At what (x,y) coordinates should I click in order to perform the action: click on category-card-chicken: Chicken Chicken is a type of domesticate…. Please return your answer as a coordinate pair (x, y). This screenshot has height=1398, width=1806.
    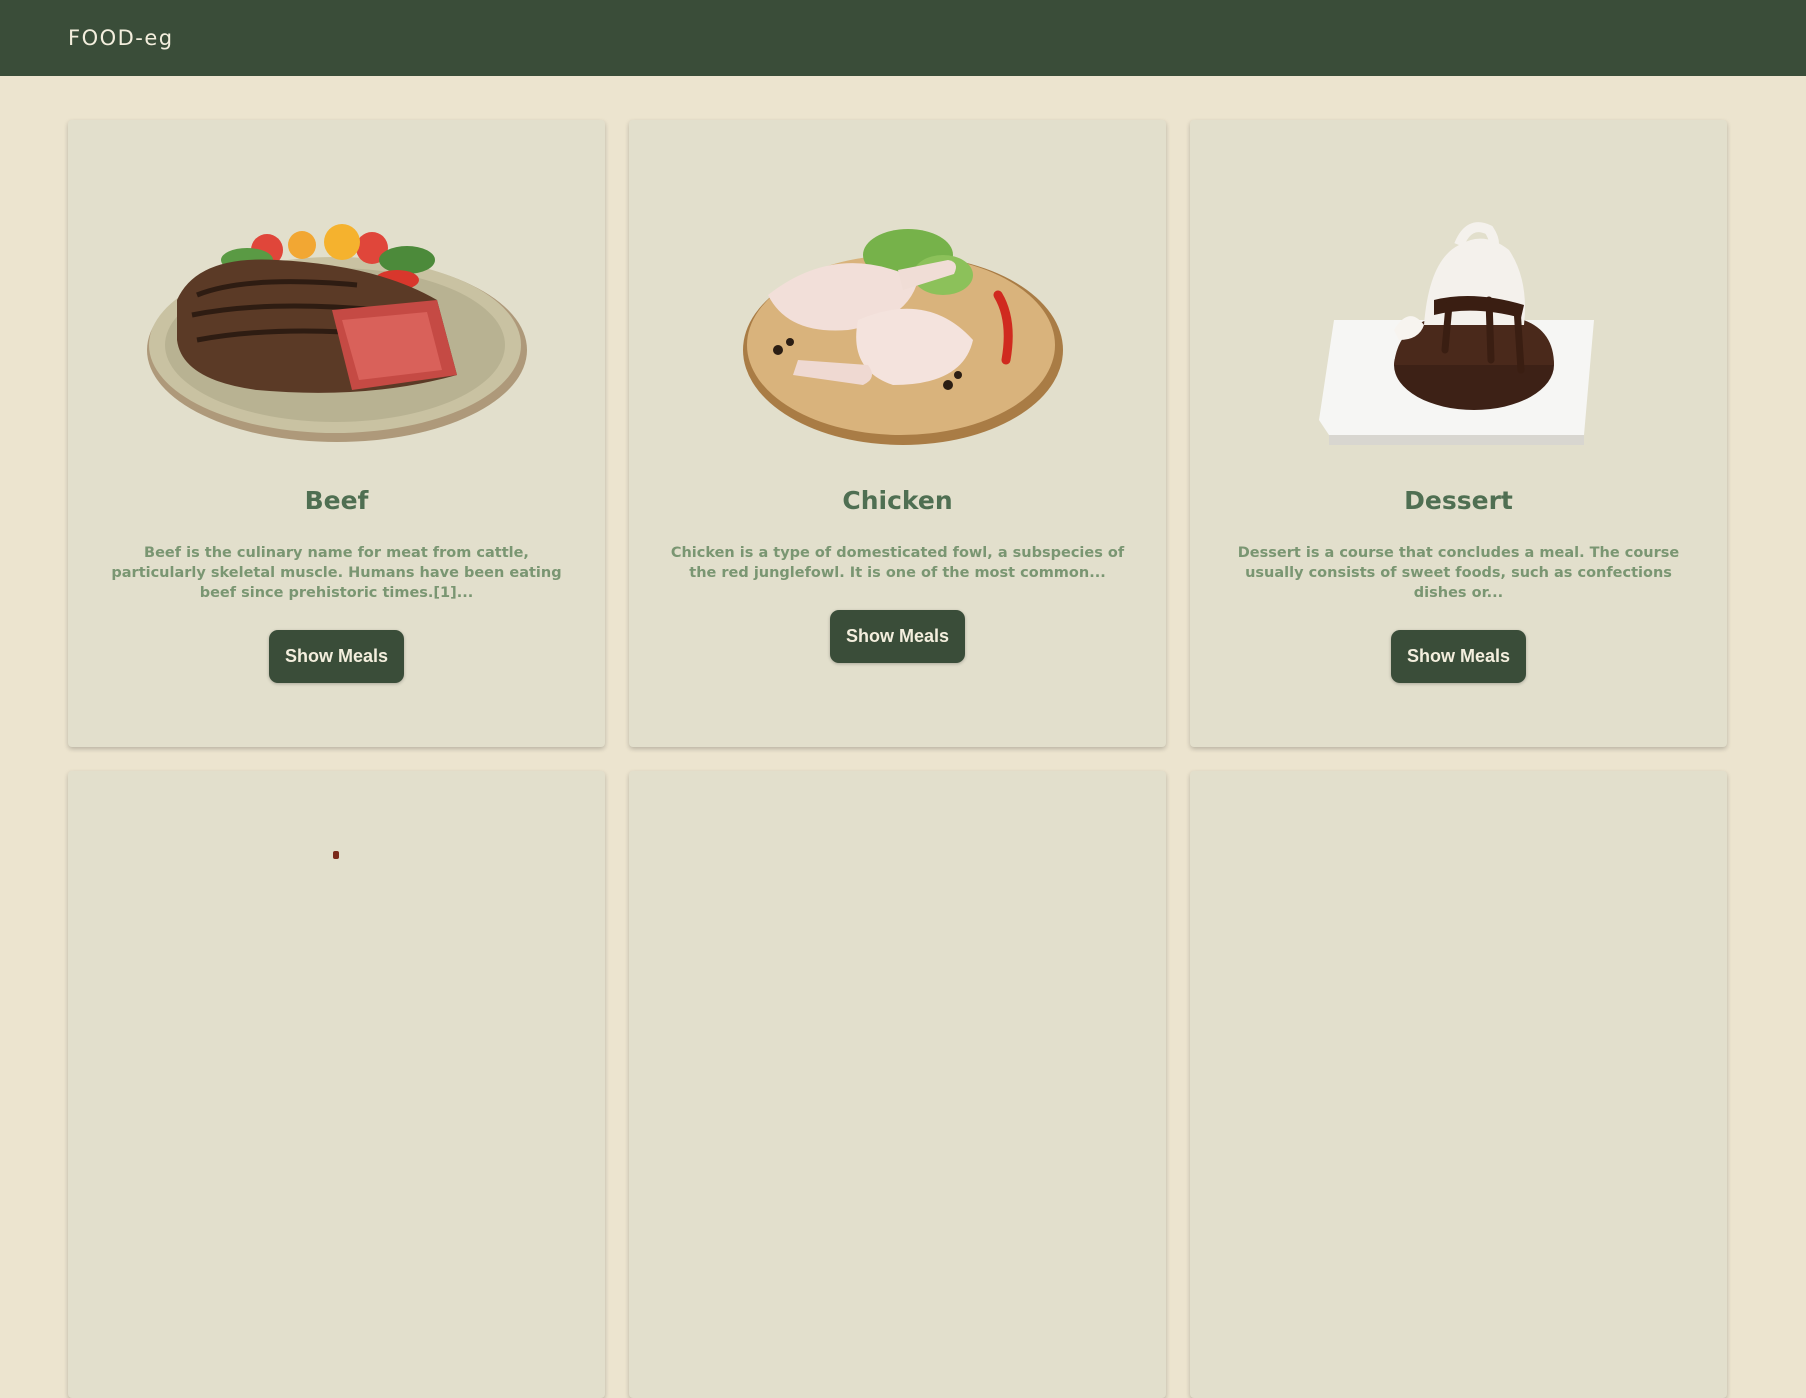
    Looking at the image, I should click on (897, 433).